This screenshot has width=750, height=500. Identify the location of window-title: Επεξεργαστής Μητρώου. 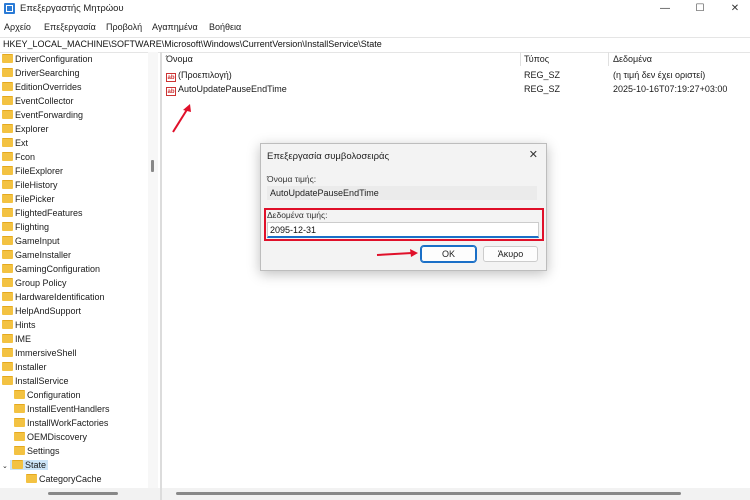
(72, 8).